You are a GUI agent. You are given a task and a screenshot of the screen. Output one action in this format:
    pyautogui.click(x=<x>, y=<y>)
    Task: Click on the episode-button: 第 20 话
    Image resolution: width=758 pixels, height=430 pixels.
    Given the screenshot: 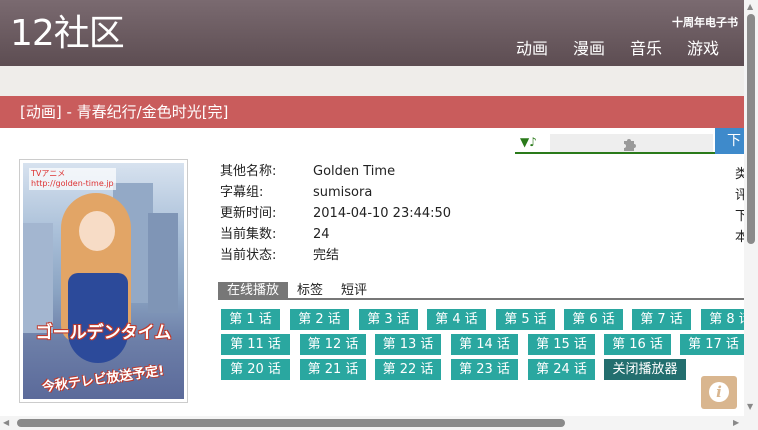 What is the action you would take?
    pyautogui.click(x=255, y=369)
    